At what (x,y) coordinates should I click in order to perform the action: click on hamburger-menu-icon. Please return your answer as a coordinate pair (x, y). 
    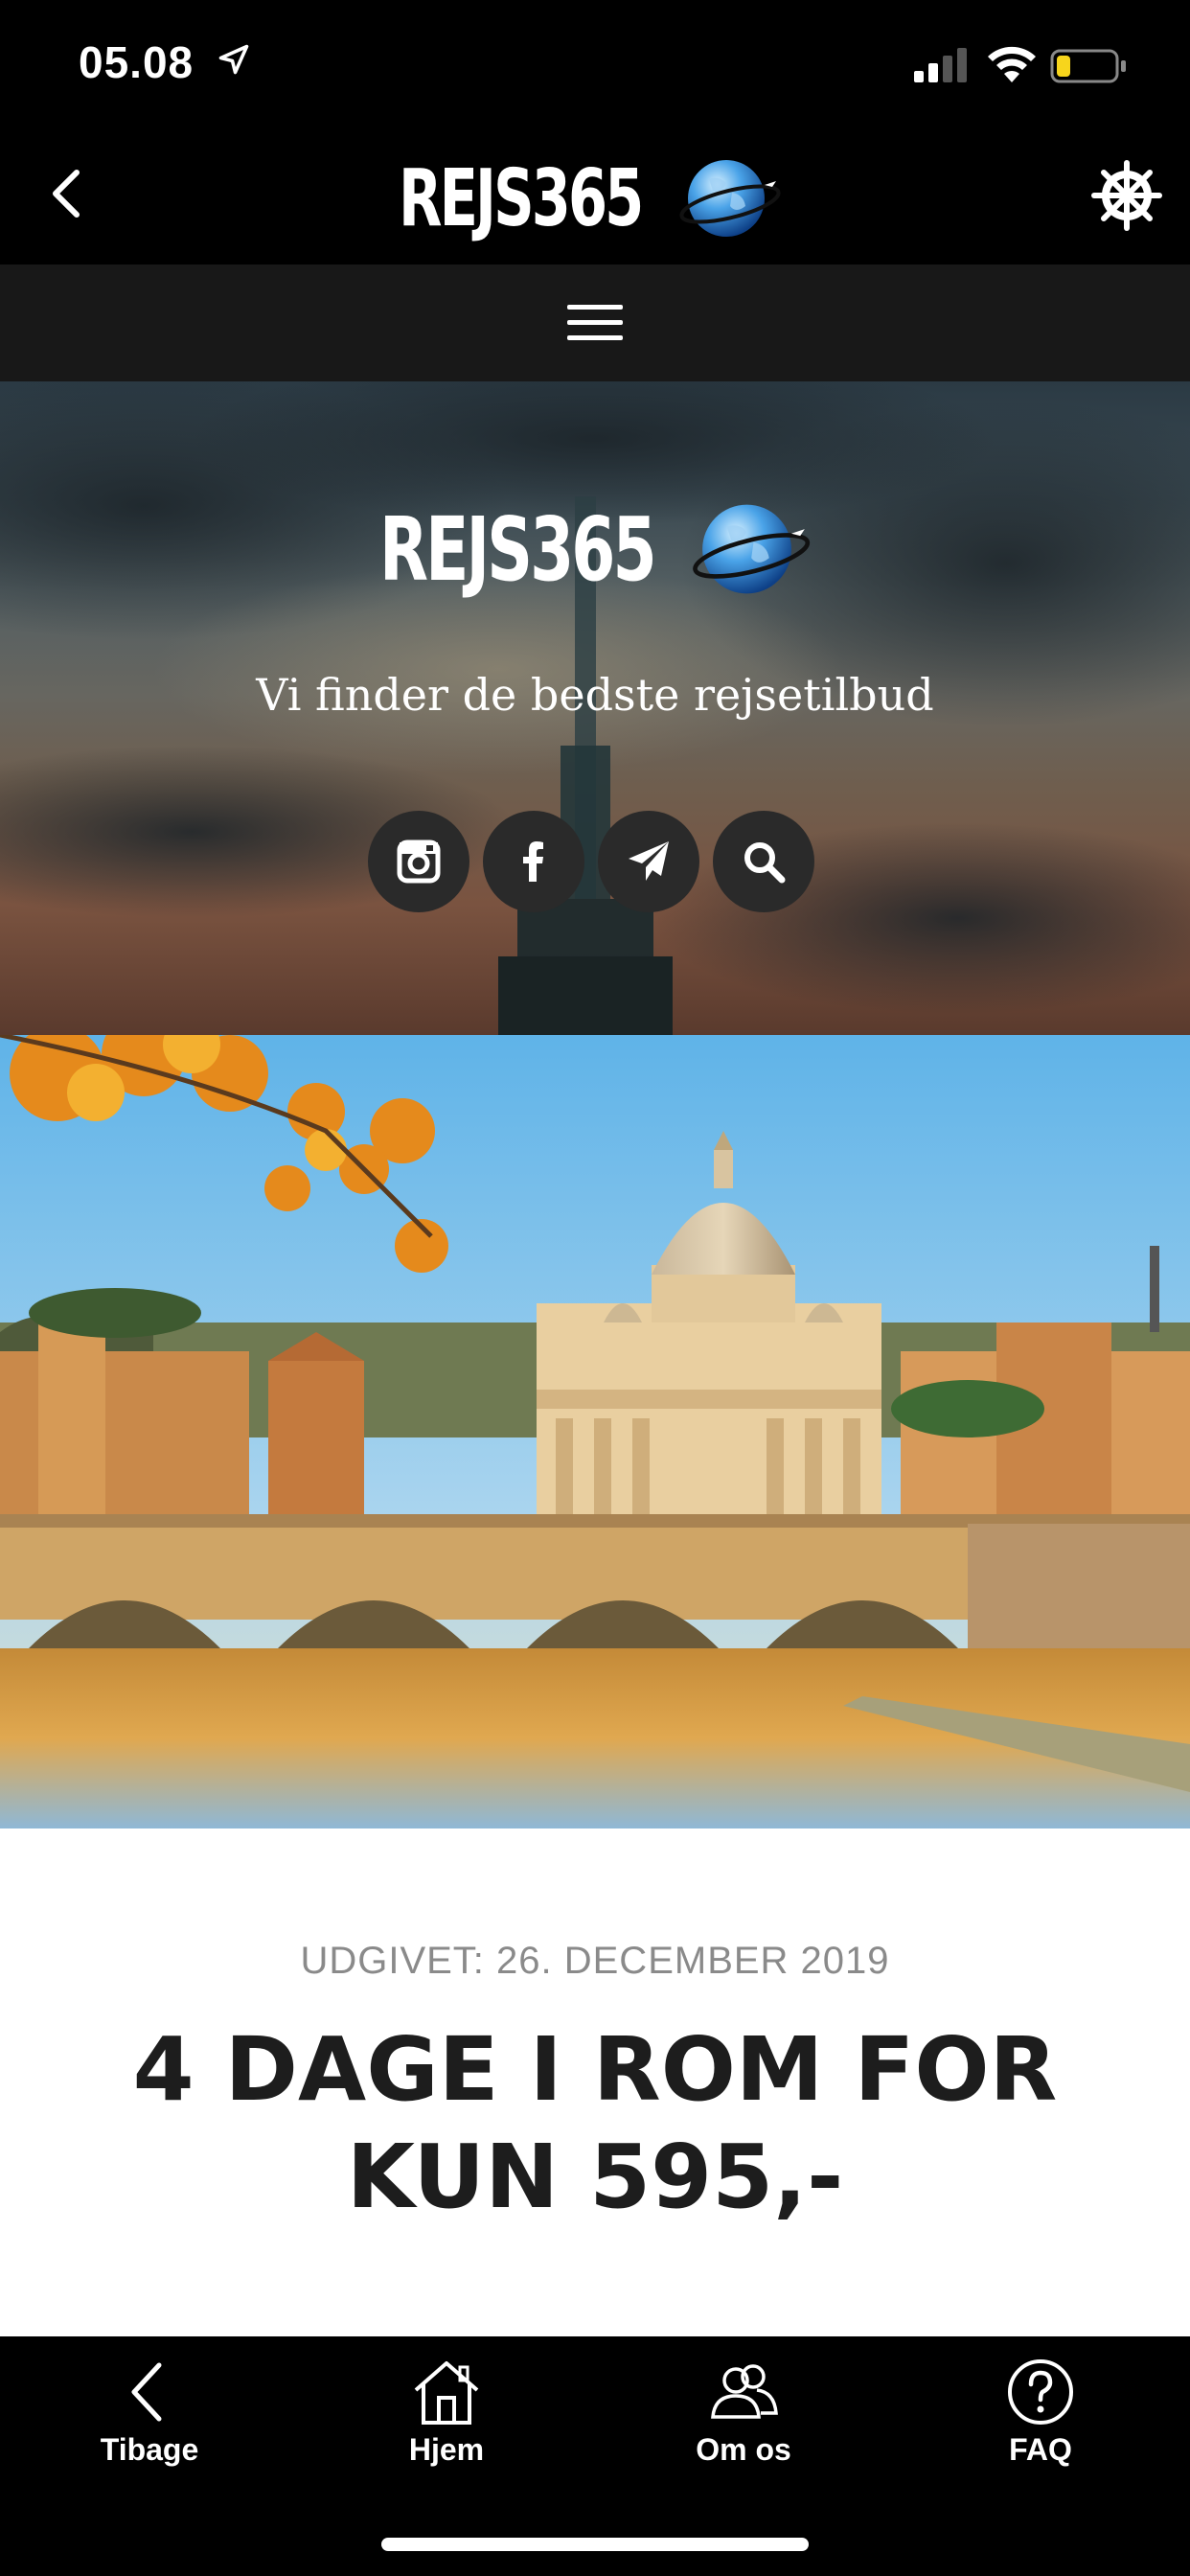
    Looking at the image, I should click on (595, 323).